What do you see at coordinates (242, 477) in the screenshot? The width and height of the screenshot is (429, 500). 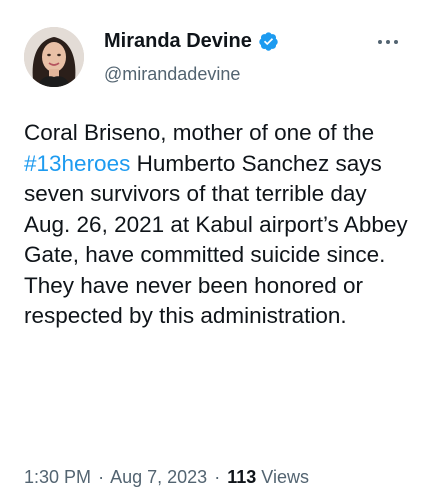 I see `views-count: 113` at bounding box center [242, 477].